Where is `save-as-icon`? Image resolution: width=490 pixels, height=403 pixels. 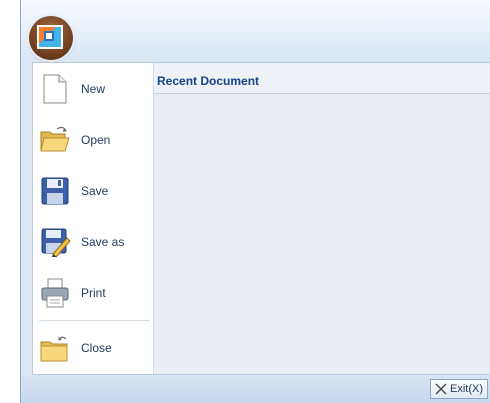
save-as-icon is located at coordinates (56, 243).